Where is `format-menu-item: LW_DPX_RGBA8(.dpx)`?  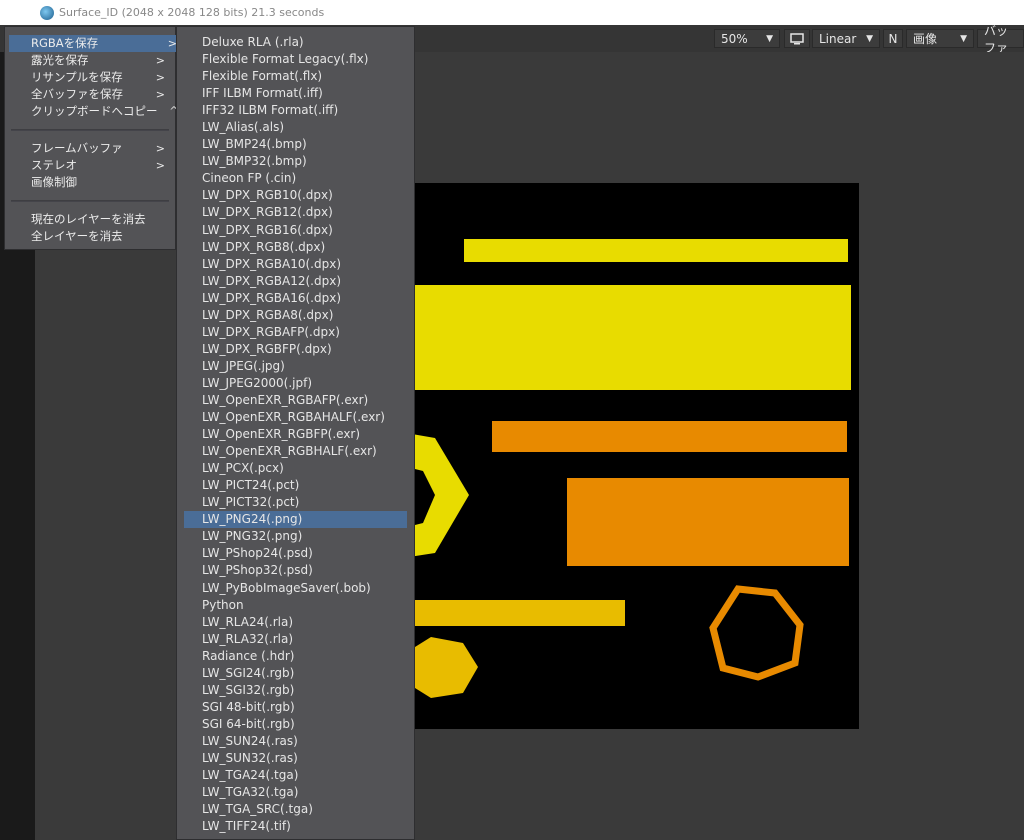 format-menu-item: LW_DPX_RGBA8(.dpx) is located at coordinates (295, 315).